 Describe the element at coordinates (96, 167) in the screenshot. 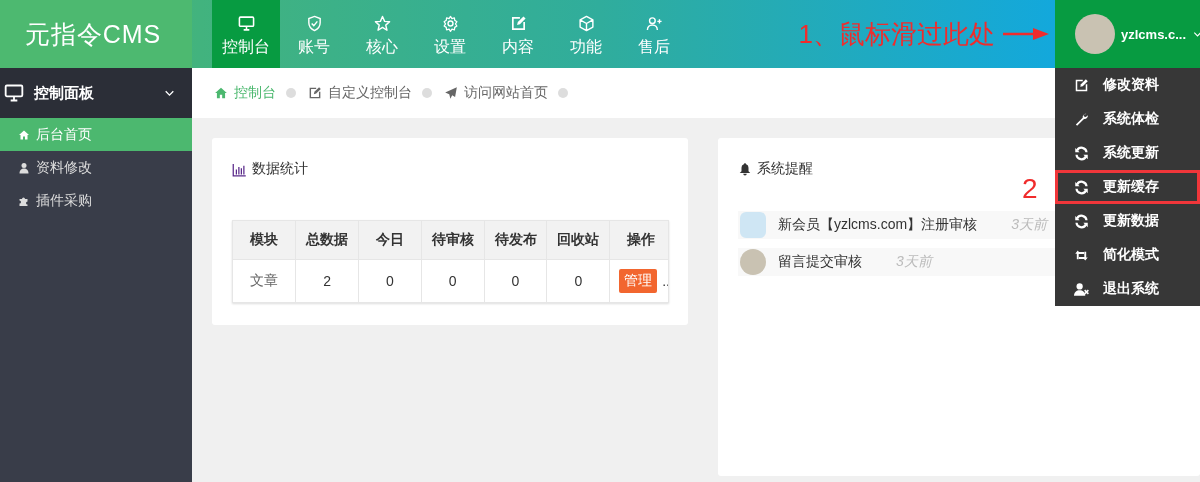

I see `sidebar-item: 资料修改` at that location.